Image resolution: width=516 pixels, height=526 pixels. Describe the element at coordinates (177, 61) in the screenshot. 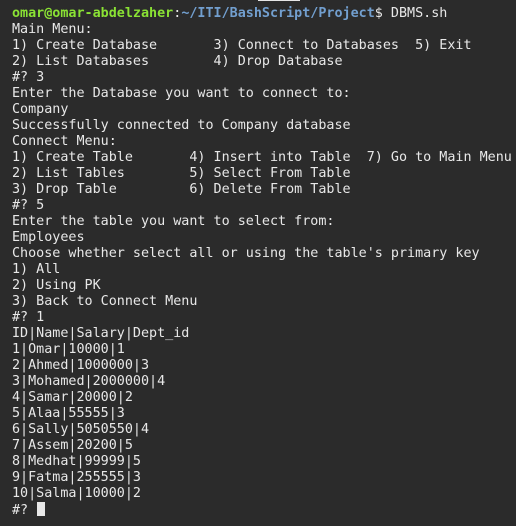

I see `output-line: 2) List Databases 4) Drop Database` at that location.